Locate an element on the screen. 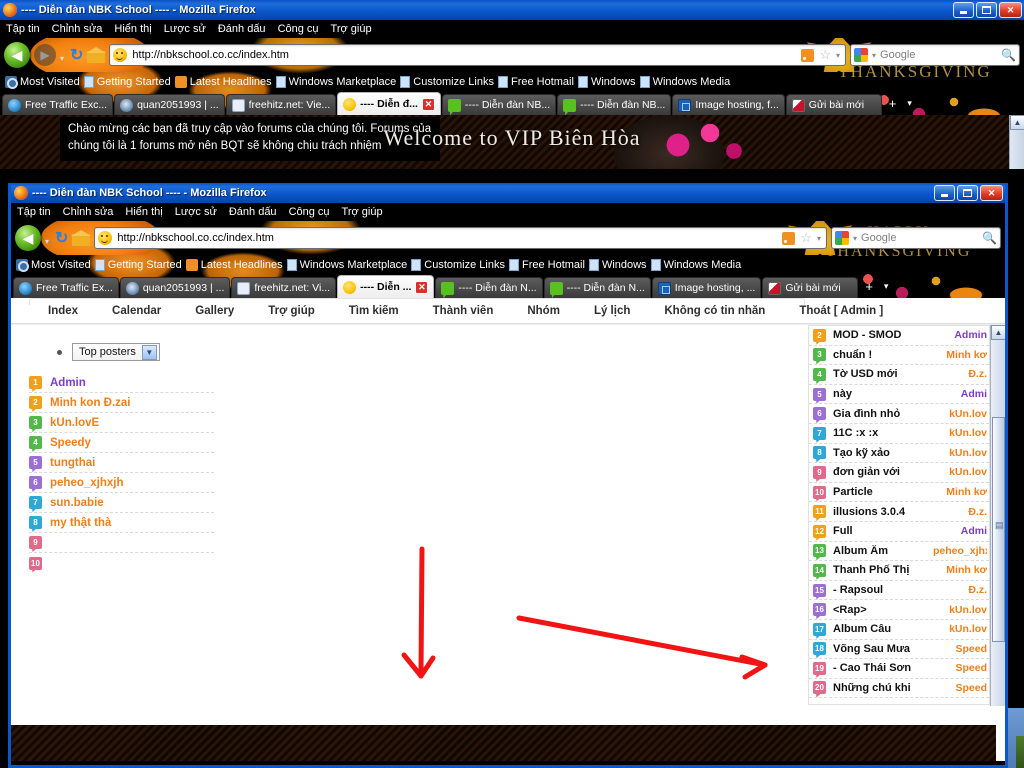 Image resolution: width=1024 pixels, height=768 pixels. topic-title: - Cao Thái Sơn is located at coordinates (890, 668).